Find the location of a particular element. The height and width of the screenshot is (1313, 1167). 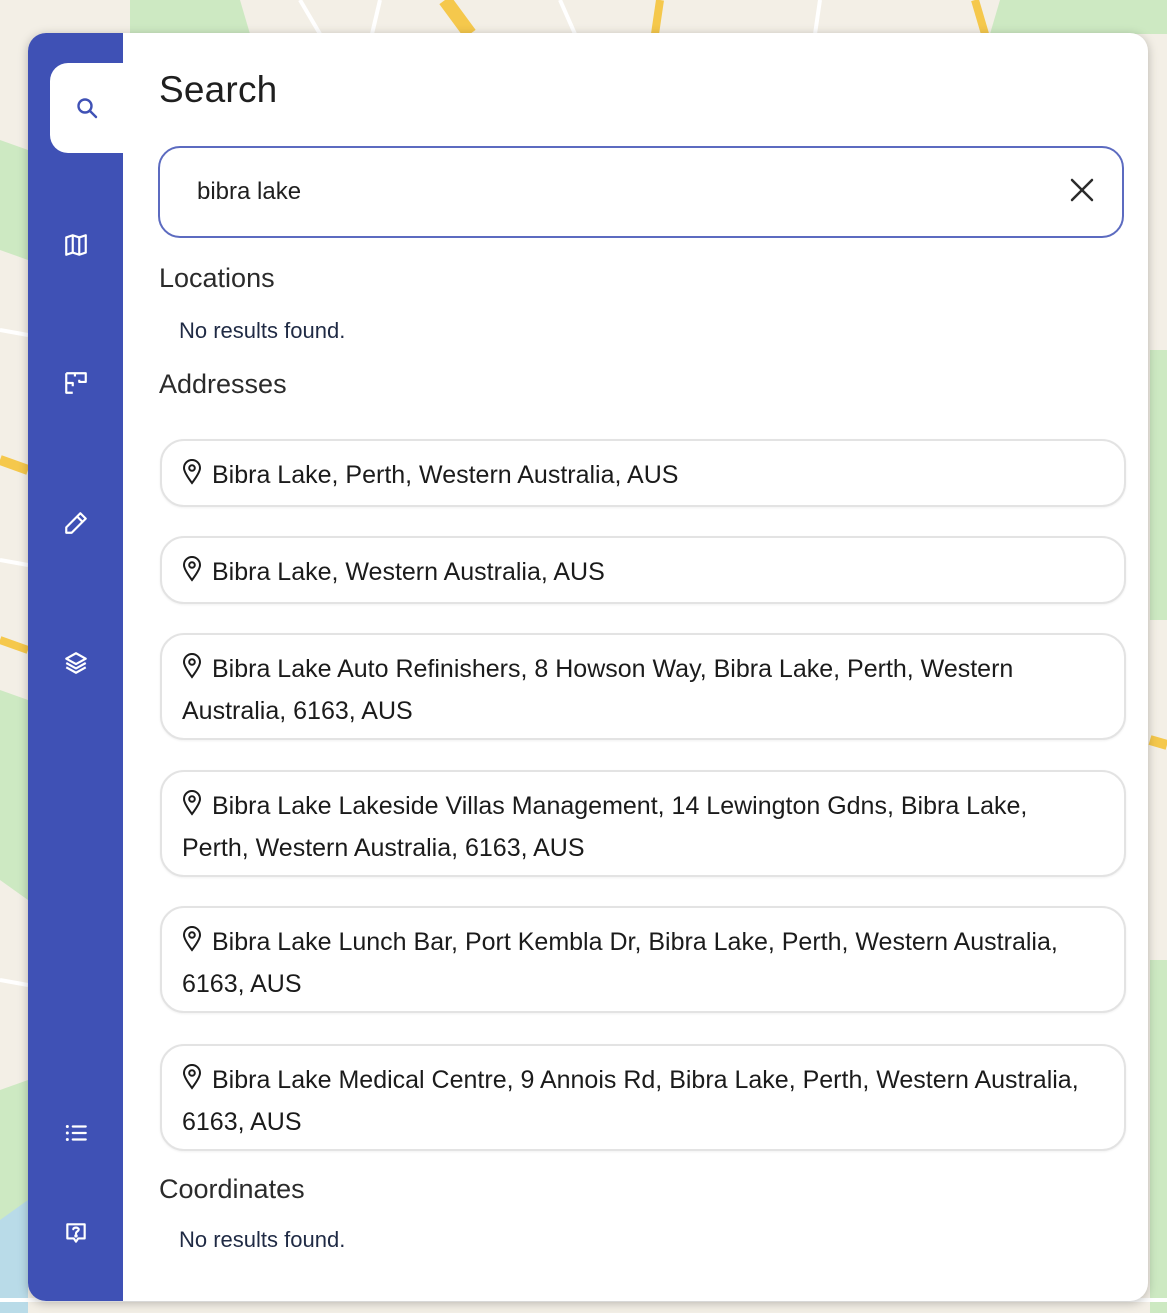

address-result: Bibra Lake, Western Australia, AUS is located at coordinates (643, 570).